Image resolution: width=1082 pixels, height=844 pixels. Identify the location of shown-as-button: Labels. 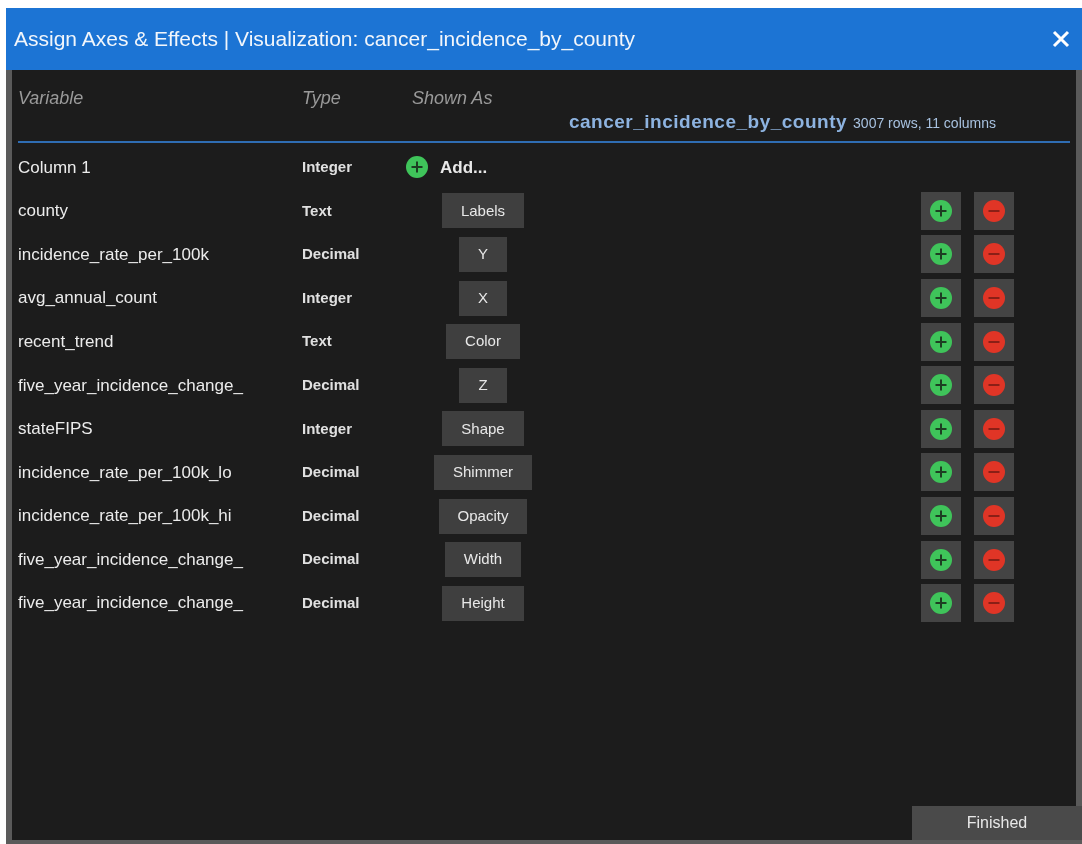
(483, 211).